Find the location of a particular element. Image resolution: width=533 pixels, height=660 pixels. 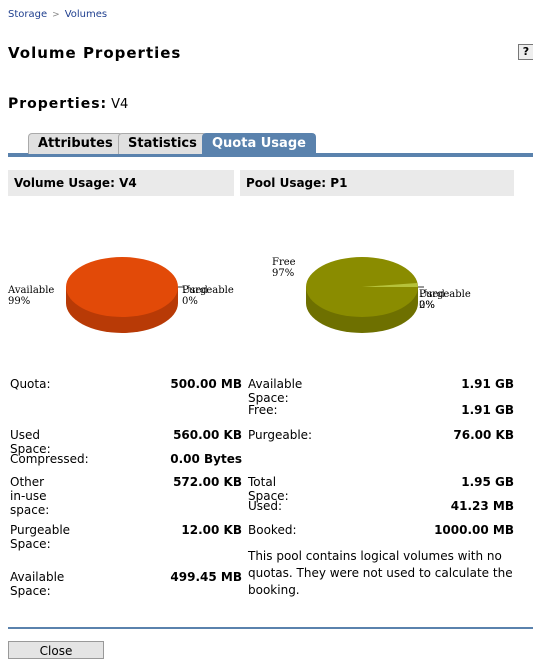

volume-pie-slice-available is located at coordinates (122, 287).